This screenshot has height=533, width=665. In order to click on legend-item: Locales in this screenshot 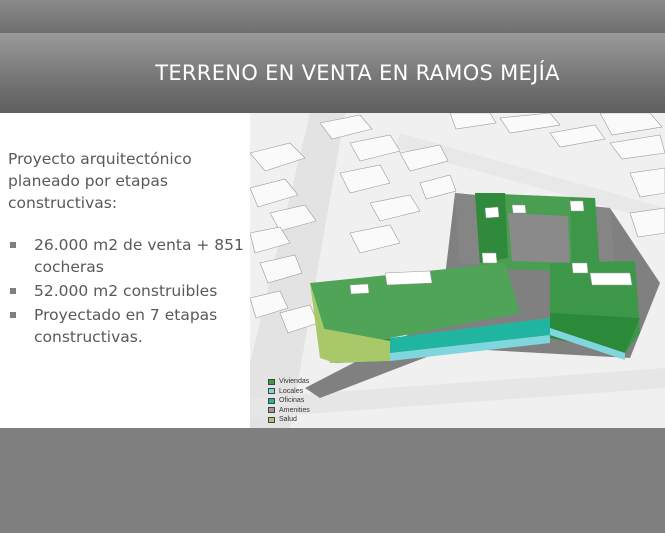, I will do `click(289, 392)`.